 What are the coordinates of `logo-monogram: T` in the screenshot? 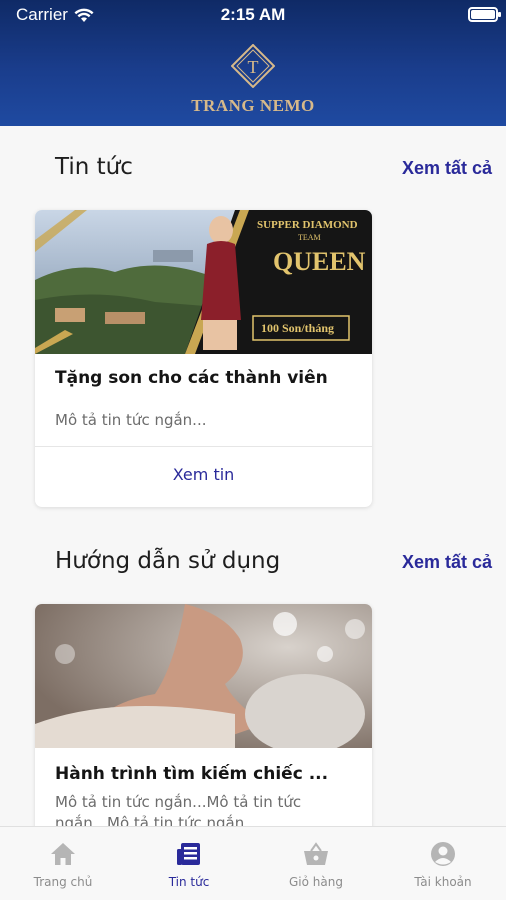 It's located at (253, 67).